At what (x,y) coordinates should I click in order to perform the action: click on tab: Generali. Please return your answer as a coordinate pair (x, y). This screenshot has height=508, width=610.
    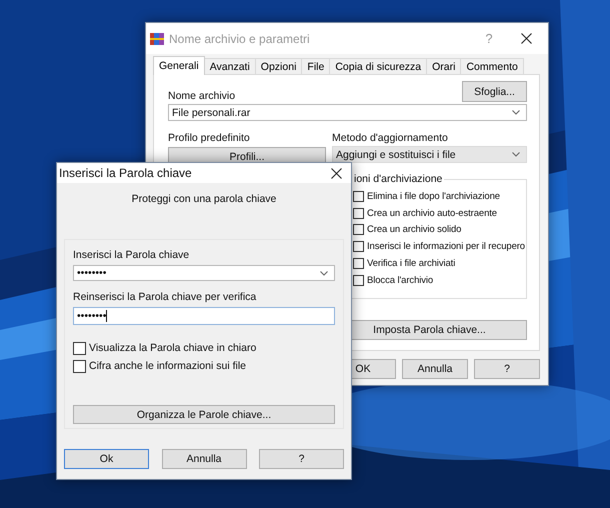
    Looking at the image, I should click on (179, 65).